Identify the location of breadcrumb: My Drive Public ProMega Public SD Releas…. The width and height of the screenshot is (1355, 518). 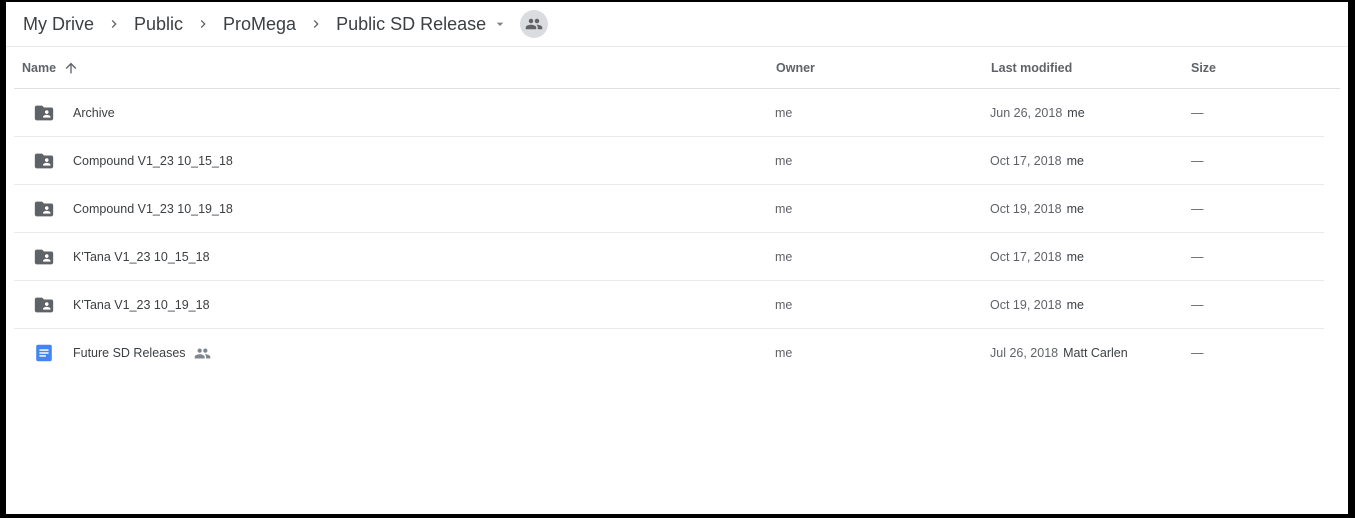
(286, 24).